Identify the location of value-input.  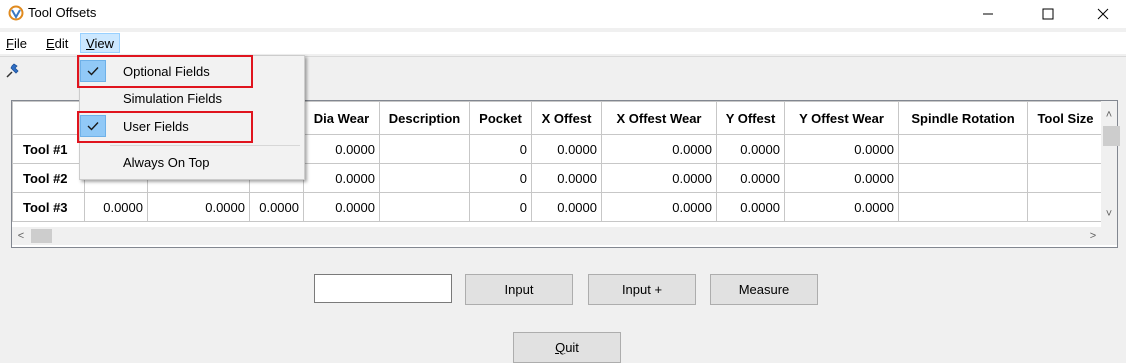
(383, 288).